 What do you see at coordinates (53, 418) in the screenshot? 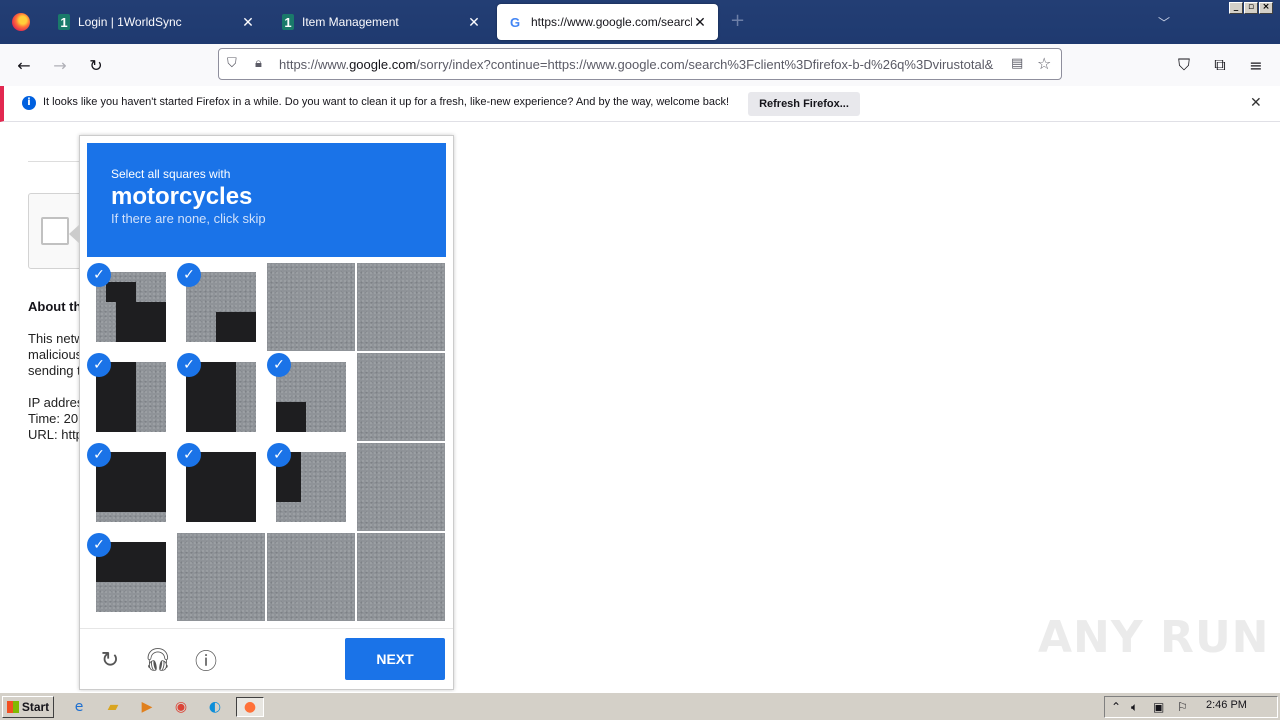
I see `page-text-line: Time: 20` at bounding box center [53, 418].